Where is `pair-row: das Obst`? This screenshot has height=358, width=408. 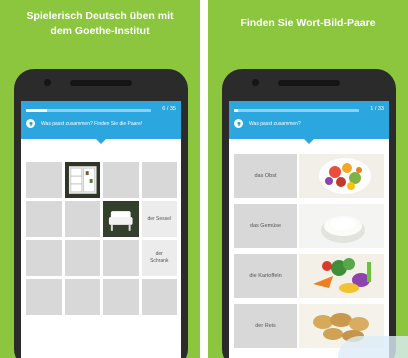
pair-row: das Obst is located at coordinates (309, 176).